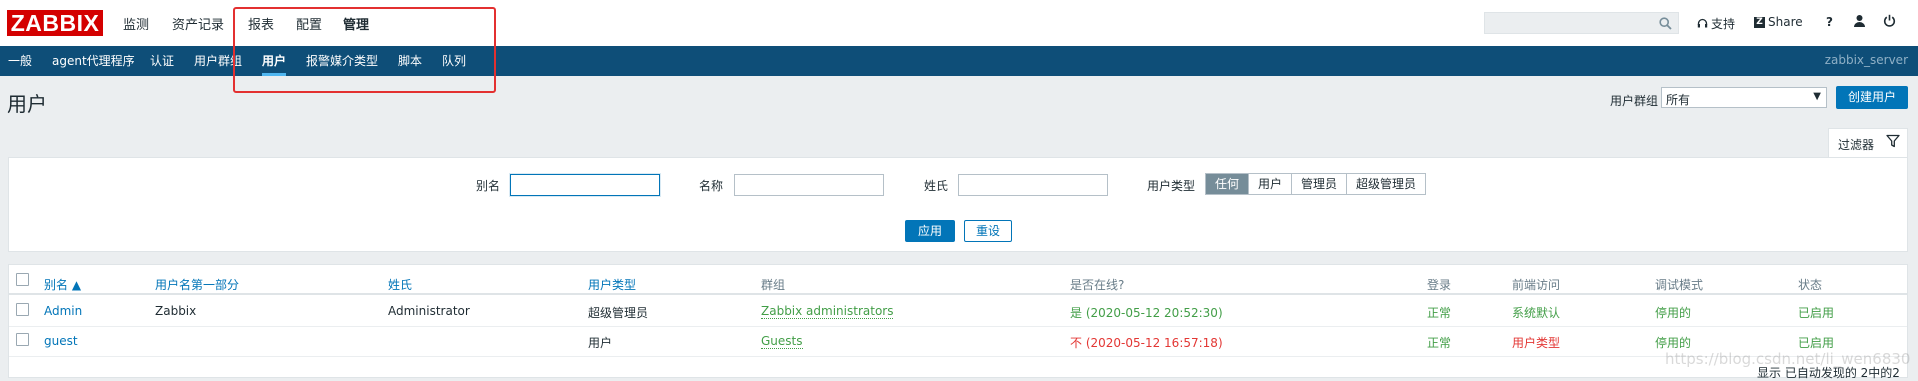  Describe the element at coordinates (930, 231) in the screenshot. I see `apply-button: 应用` at that location.